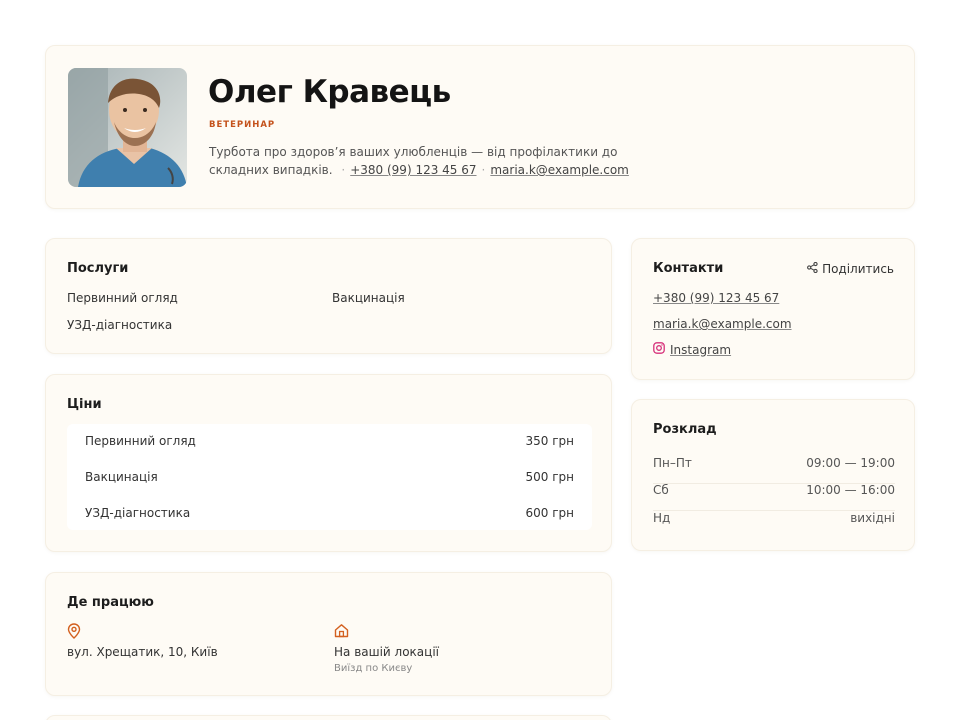 The width and height of the screenshot is (960, 720). What do you see at coordinates (858, 269) in the screenshot?
I see `share-label: Поділитись` at bounding box center [858, 269].